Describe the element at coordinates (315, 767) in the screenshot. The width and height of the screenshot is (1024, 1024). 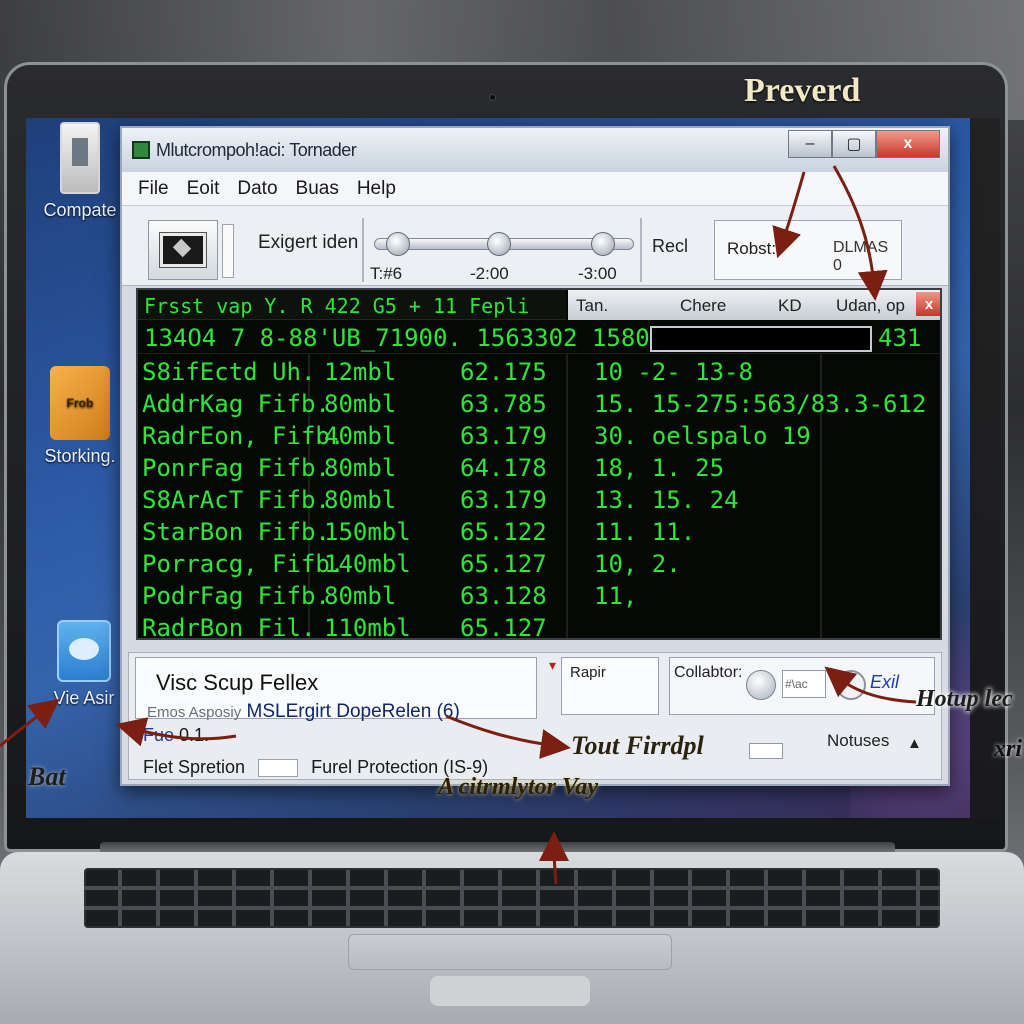
I see `flet-line: Flet Spretion Furel Protection (IS-9)` at that location.